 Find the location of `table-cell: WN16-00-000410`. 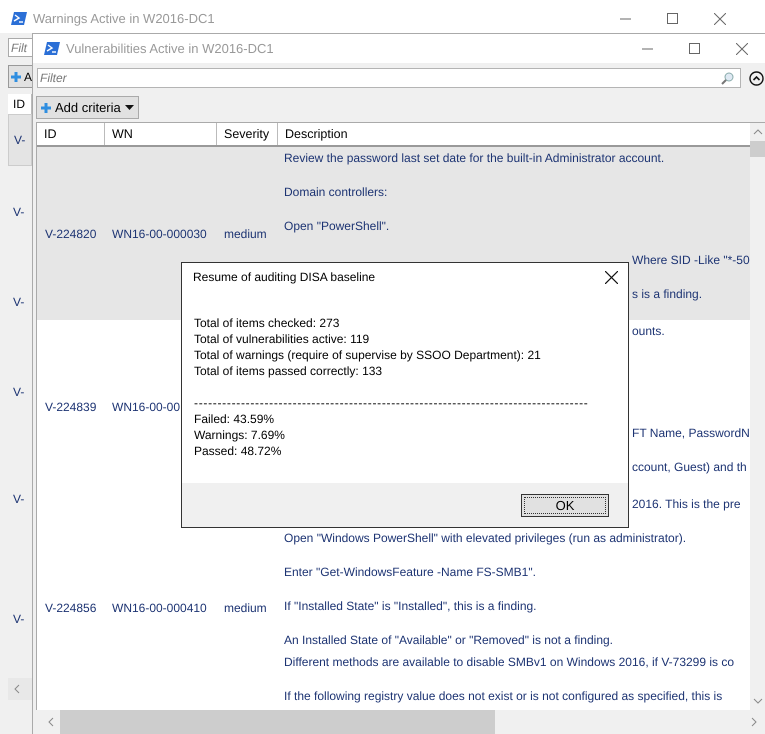

table-cell: WN16-00-000410 is located at coordinates (159, 607).